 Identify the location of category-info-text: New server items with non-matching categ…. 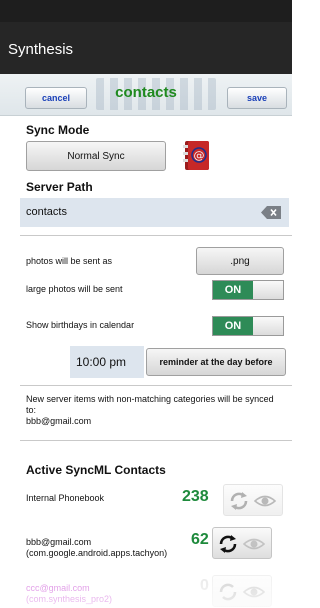
(150, 404).